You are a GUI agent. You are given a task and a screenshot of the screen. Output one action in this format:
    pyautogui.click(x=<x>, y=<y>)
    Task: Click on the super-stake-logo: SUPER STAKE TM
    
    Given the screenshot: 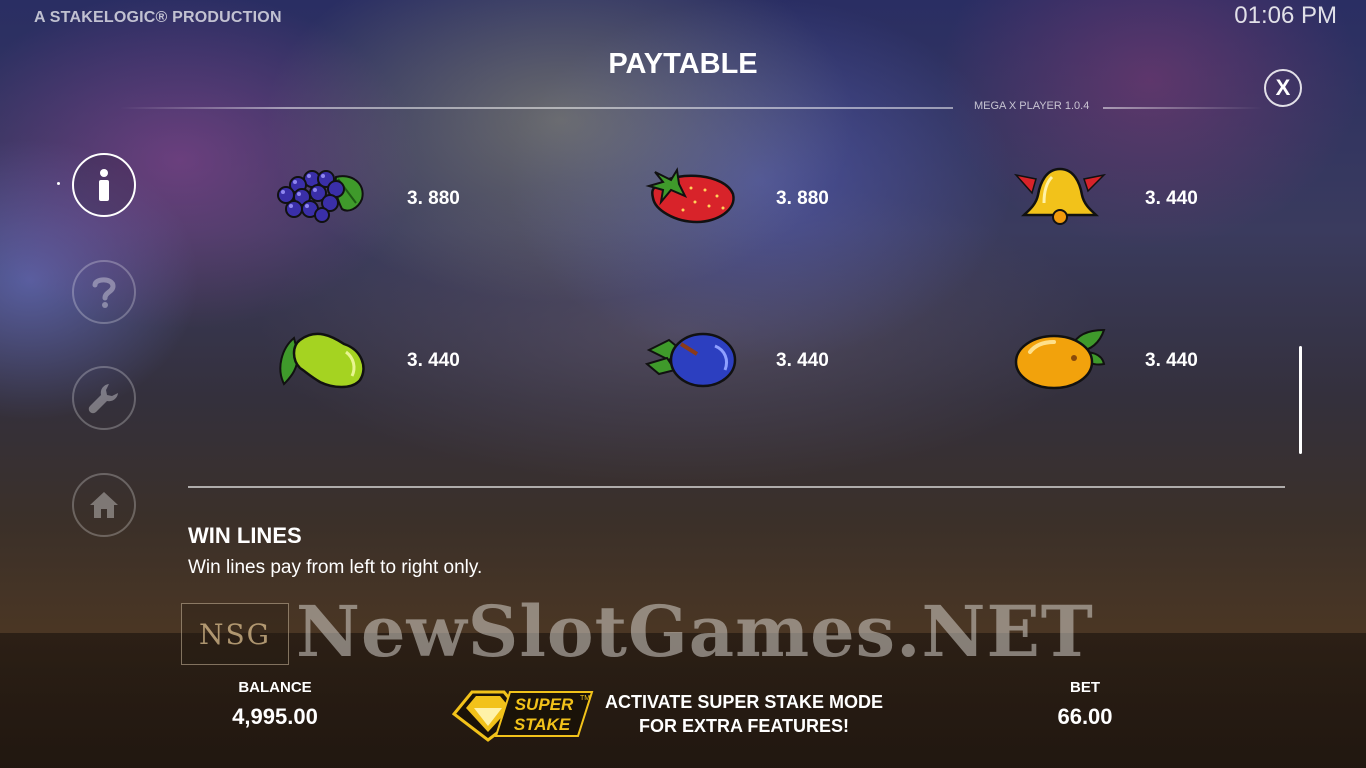 What is the action you would take?
    pyautogui.click(x=522, y=716)
    